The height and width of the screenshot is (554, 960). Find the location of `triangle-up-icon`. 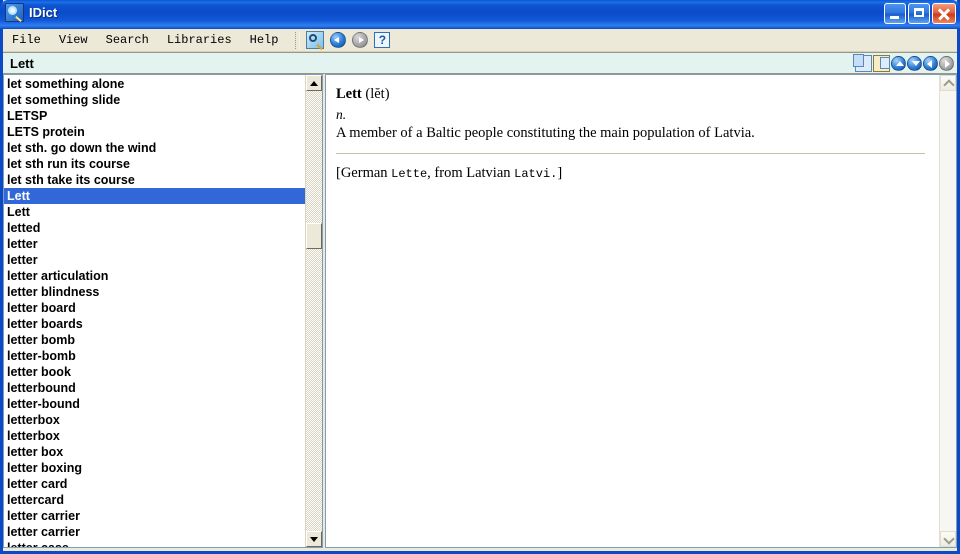

triangle-up-icon is located at coordinates (314, 83).